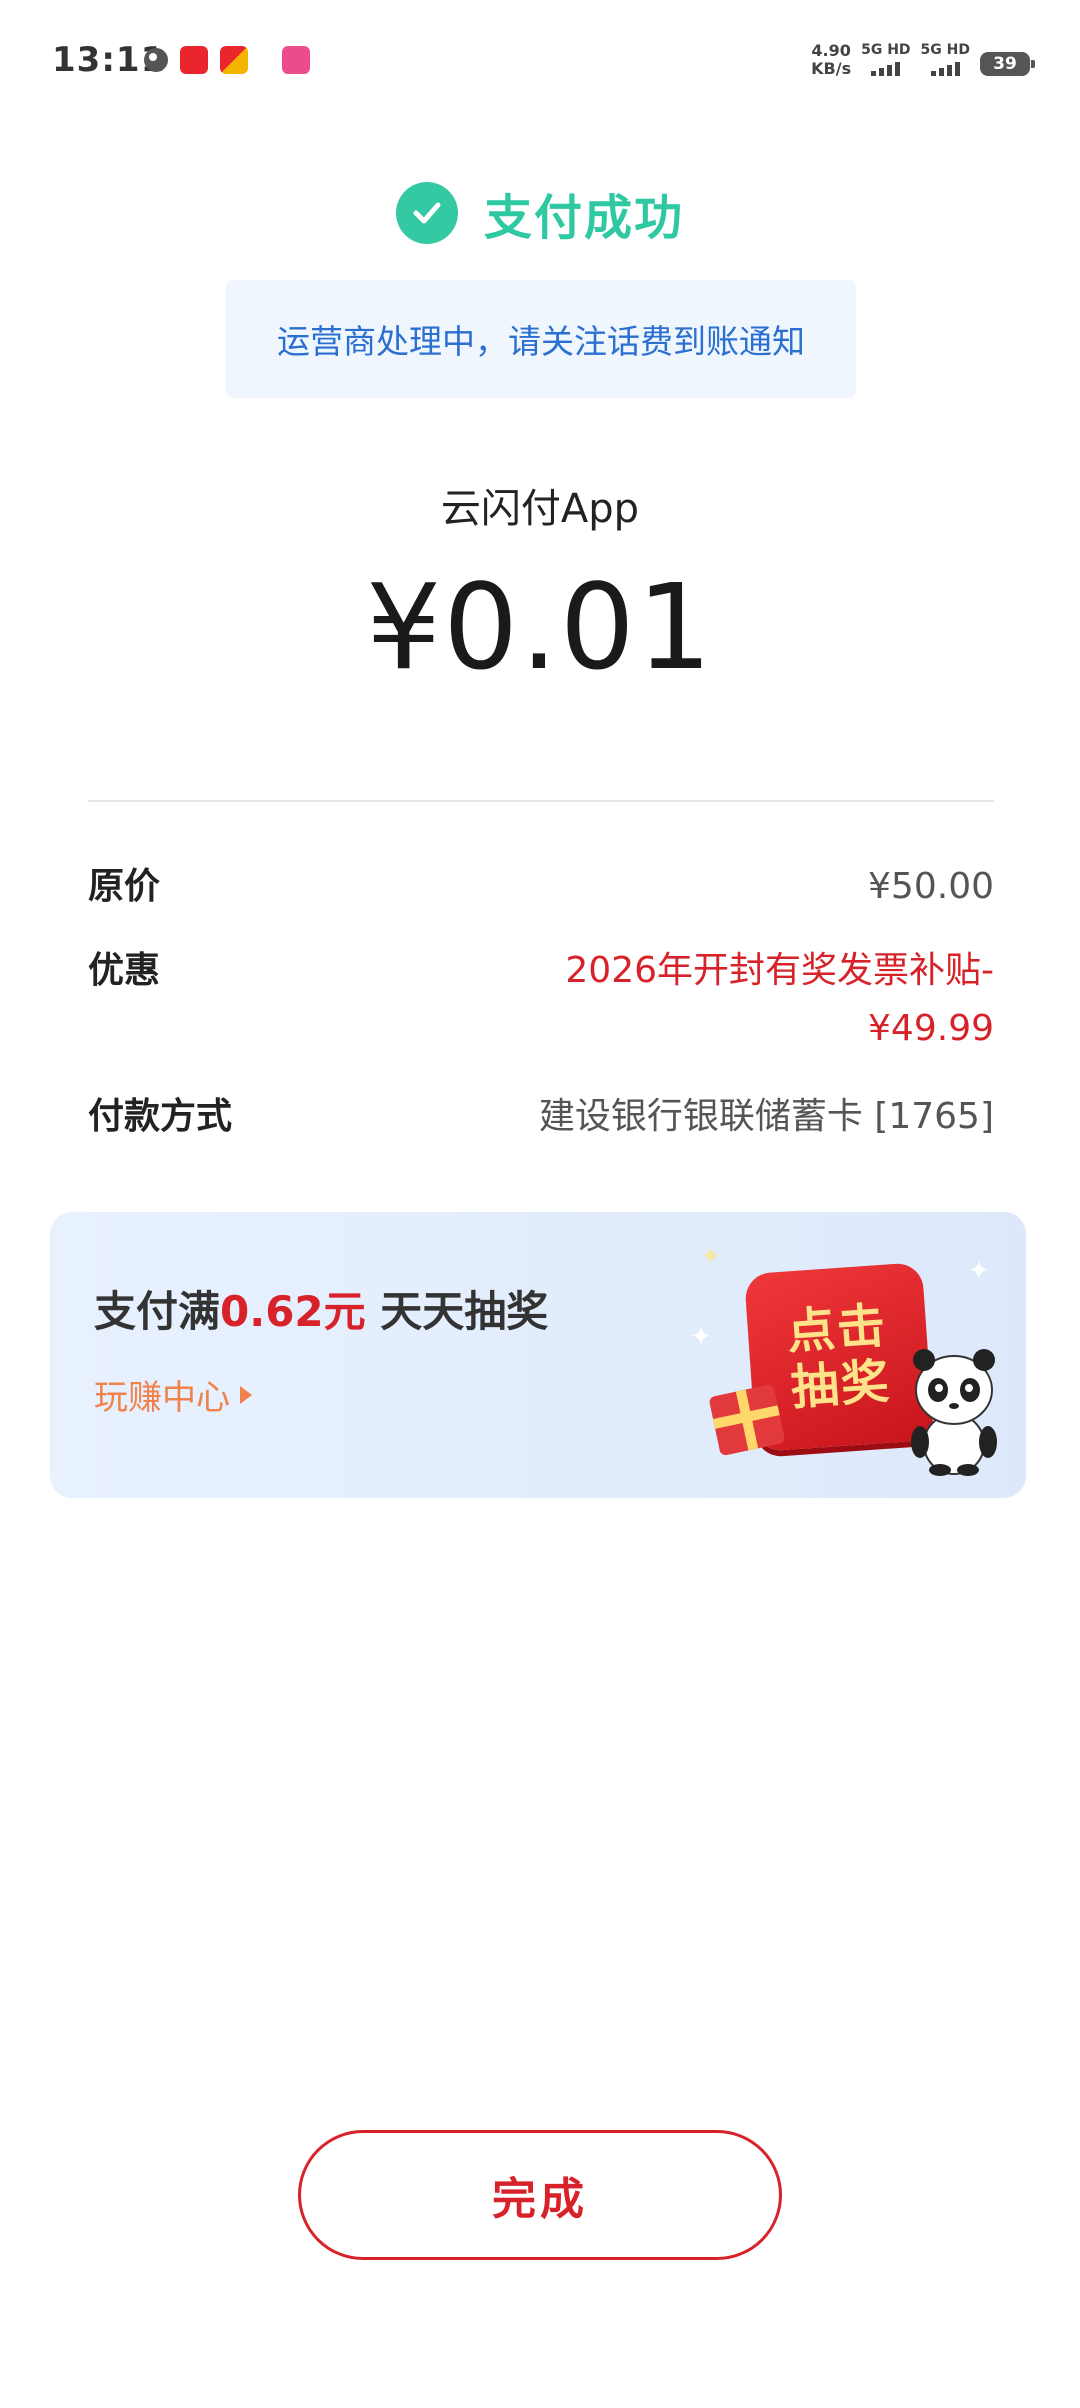 The image size is (1080, 2408). What do you see at coordinates (1007, 64) in the screenshot?
I see `battery-icon: 39` at bounding box center [1007, 64].